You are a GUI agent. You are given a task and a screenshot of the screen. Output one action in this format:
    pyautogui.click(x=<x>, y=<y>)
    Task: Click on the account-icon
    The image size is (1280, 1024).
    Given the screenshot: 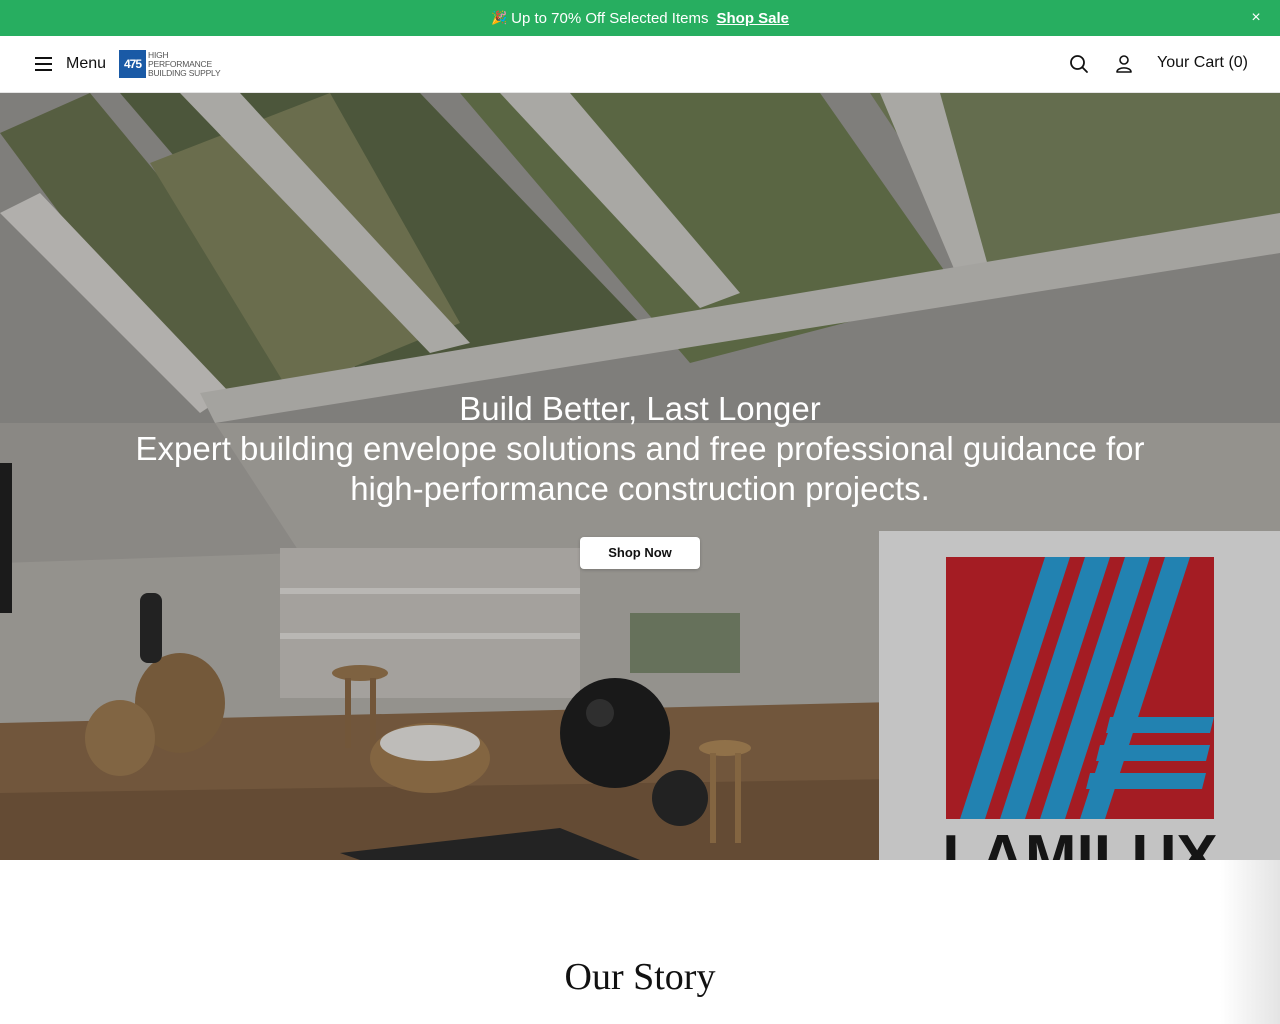 What is the action you would take?
    pyautogui.click(x=1124, y=64)
    